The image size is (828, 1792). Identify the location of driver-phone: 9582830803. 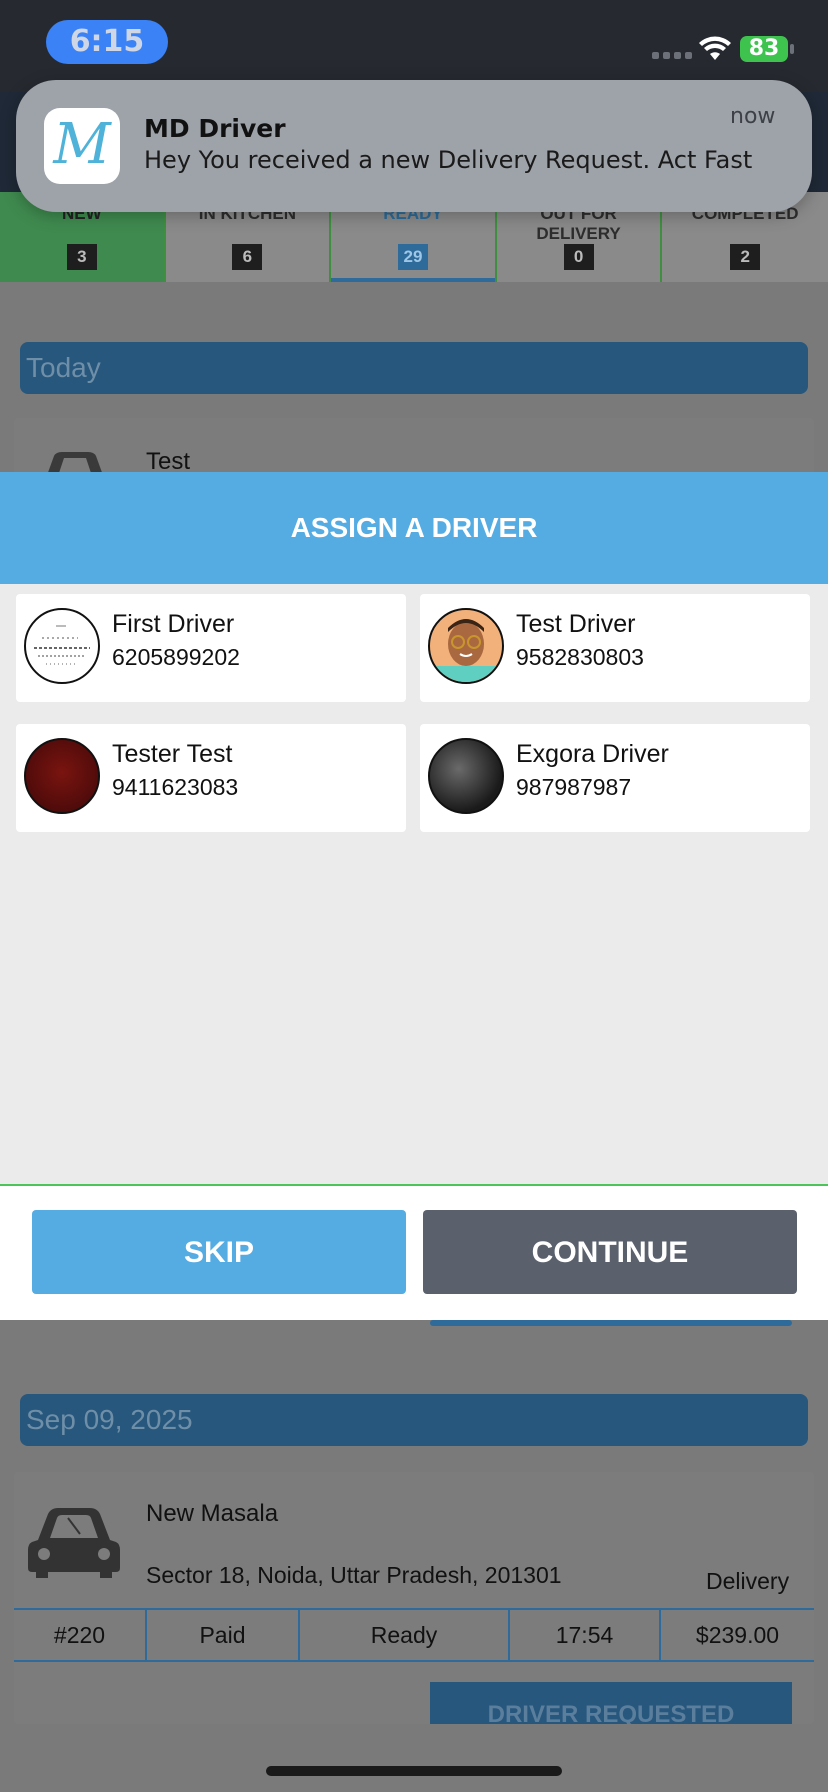
(580, 657).